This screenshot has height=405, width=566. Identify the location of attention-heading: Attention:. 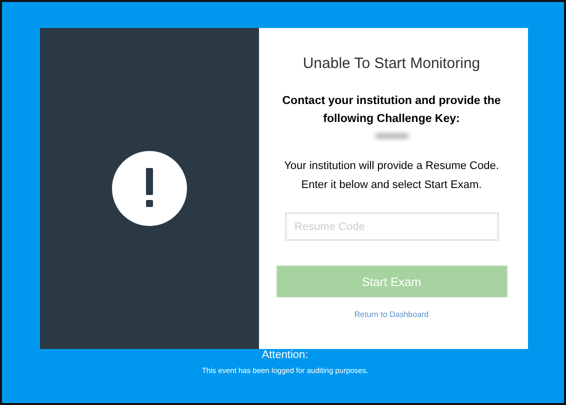
(285, 355).